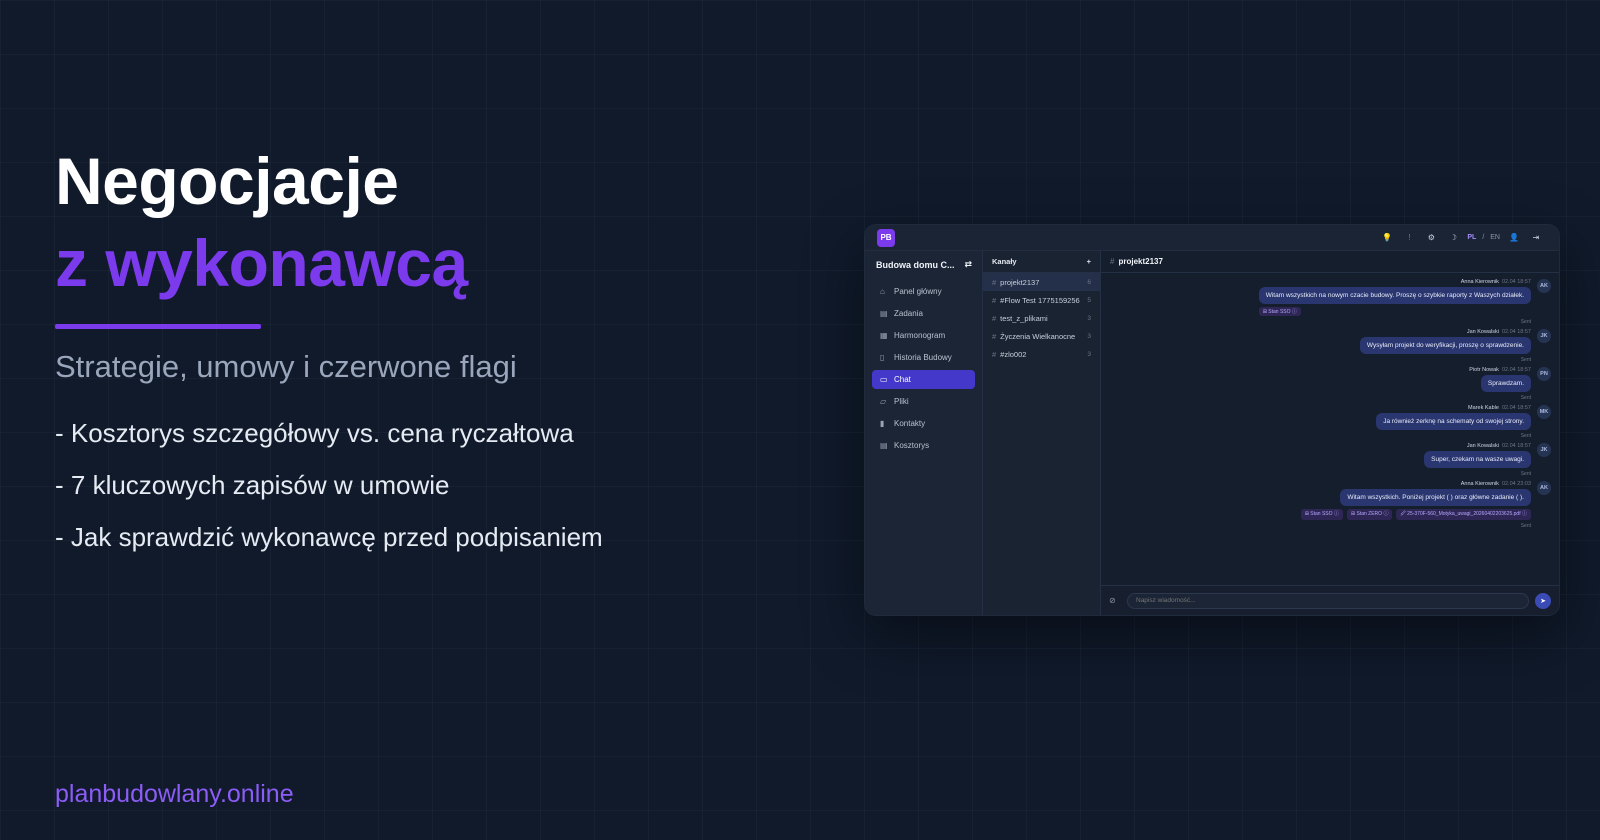  What do you see at coordinates (1543, 600) in the screenshot?
I see `send-button: ➤` at bounding box center [1543, 600].